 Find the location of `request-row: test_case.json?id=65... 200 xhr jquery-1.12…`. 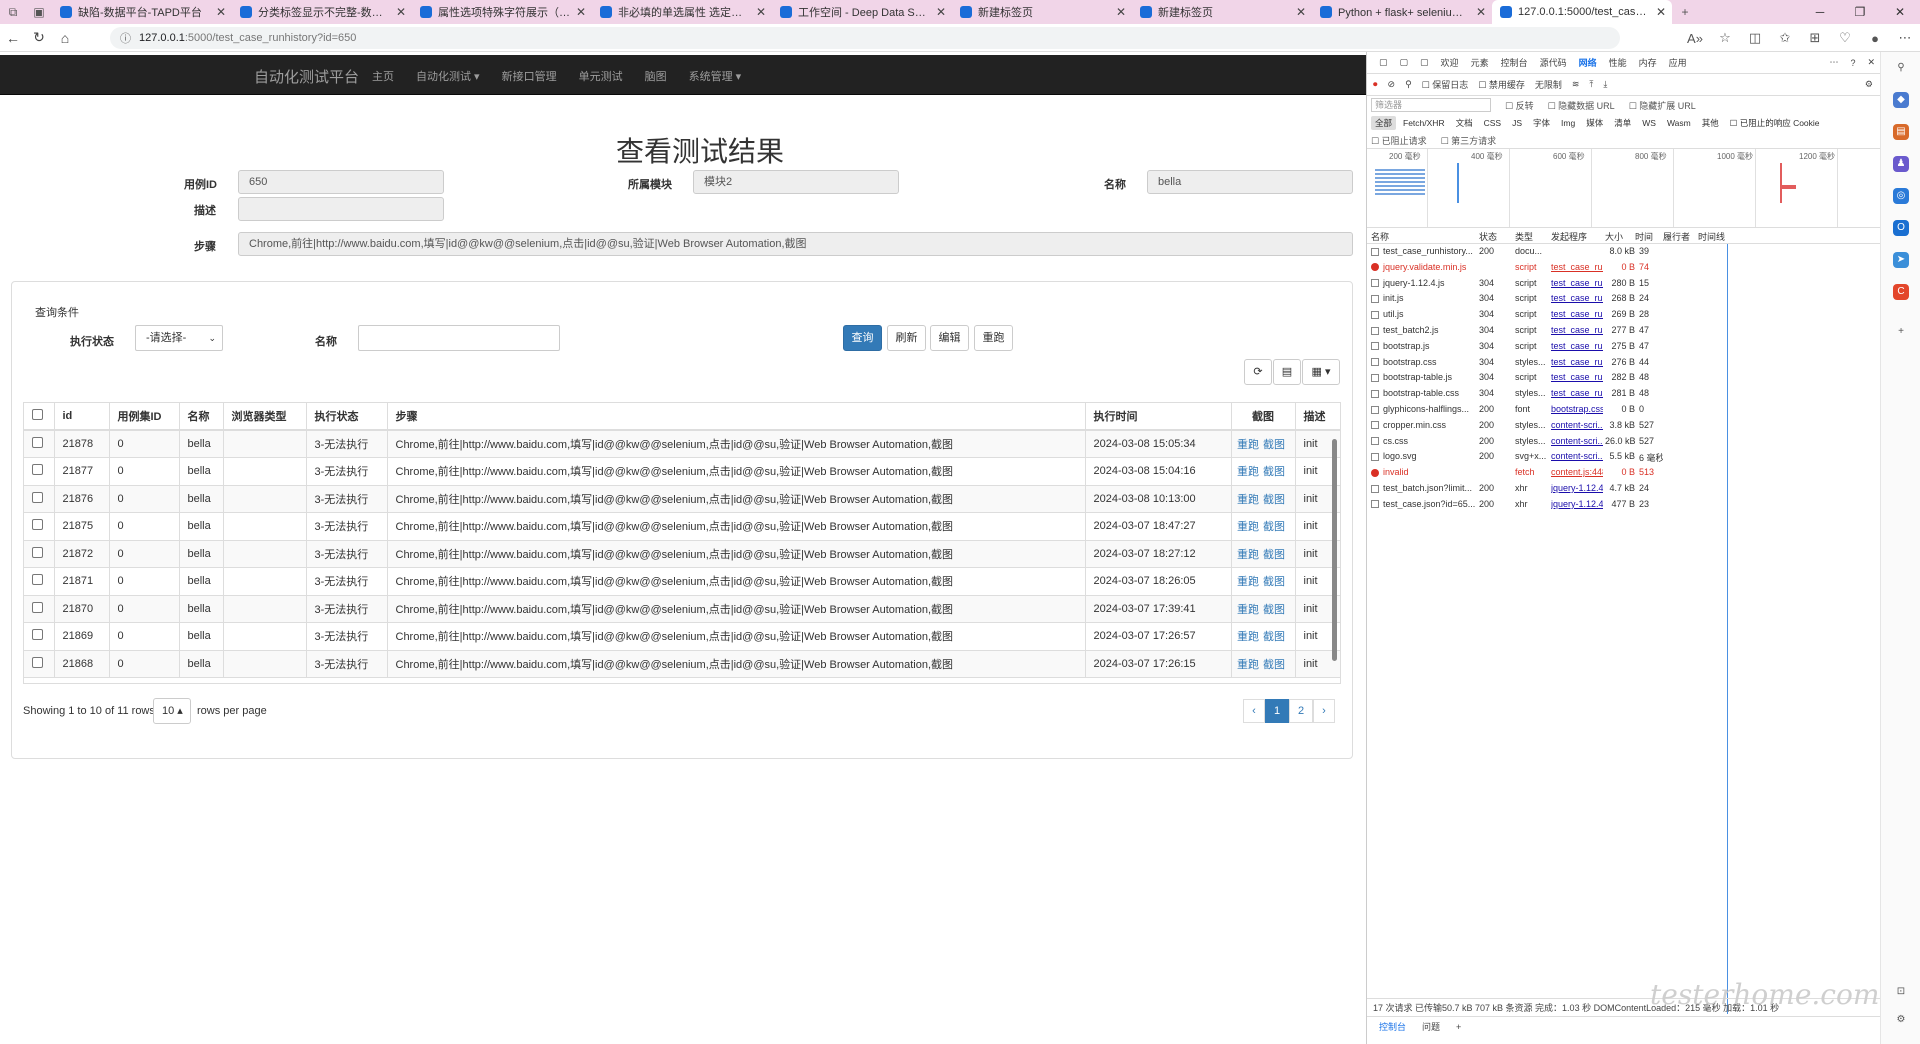

request-row: test_case.json?id=65... 200 xhr jquery-1.12… is located at coordinates (1624, 505).